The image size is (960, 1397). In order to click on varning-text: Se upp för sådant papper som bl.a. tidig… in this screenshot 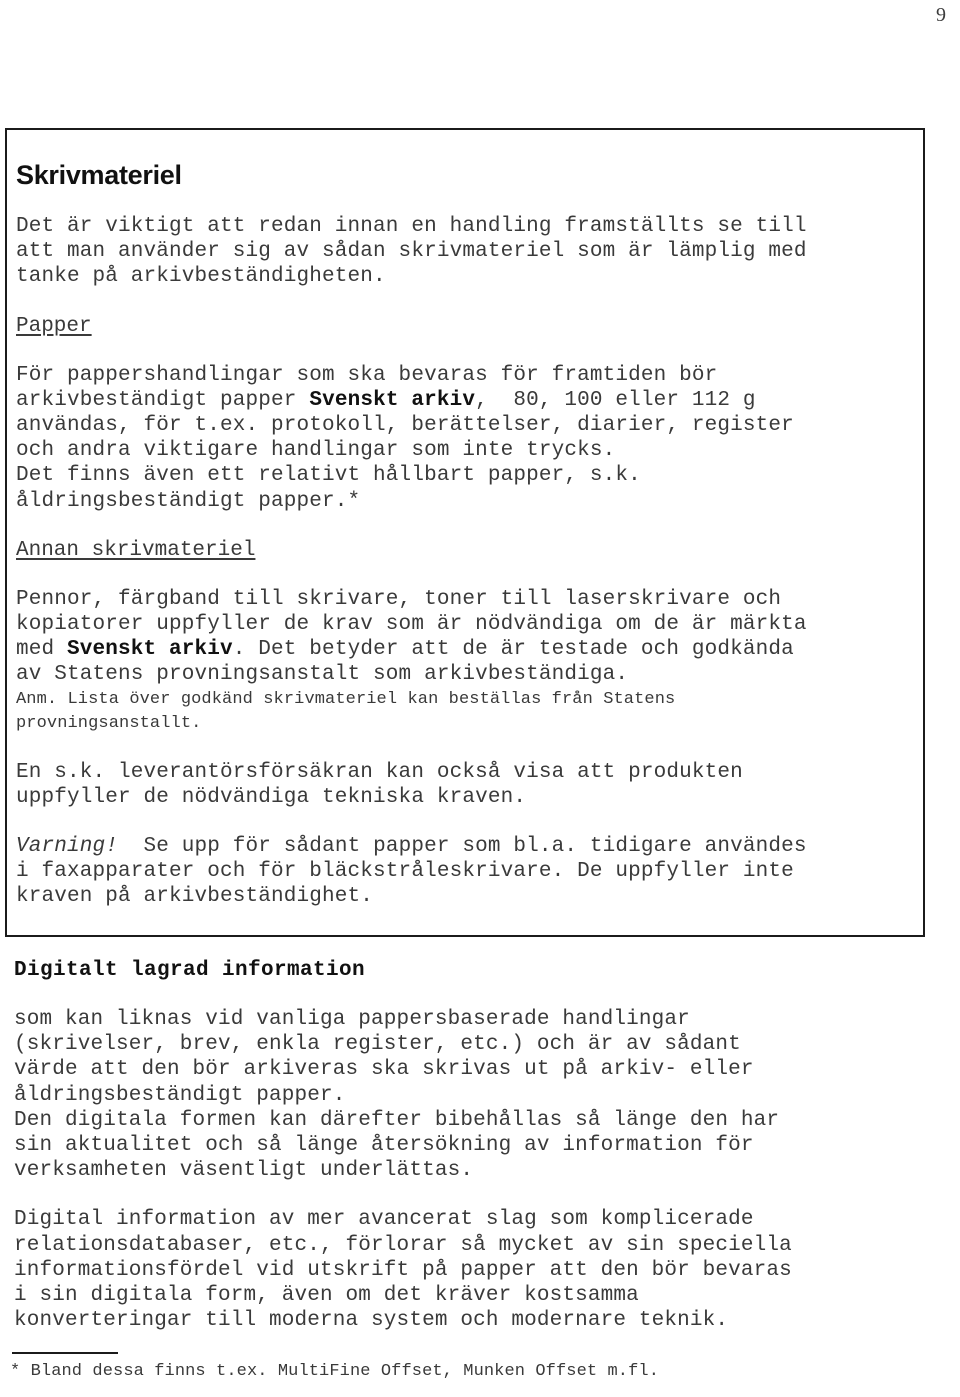, I will do `click(411, 872)`.